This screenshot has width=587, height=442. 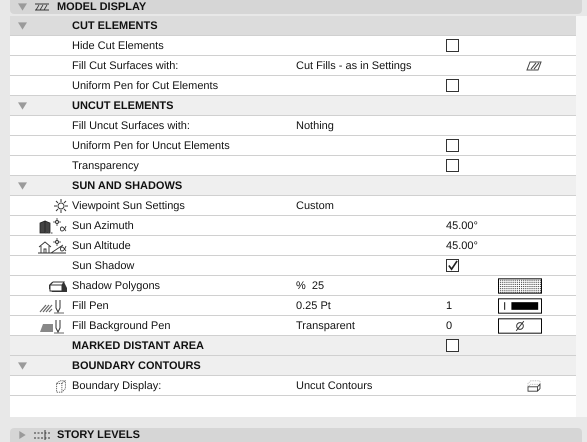 I want to click on setting-reading: 0, so click(x=449, y=326).